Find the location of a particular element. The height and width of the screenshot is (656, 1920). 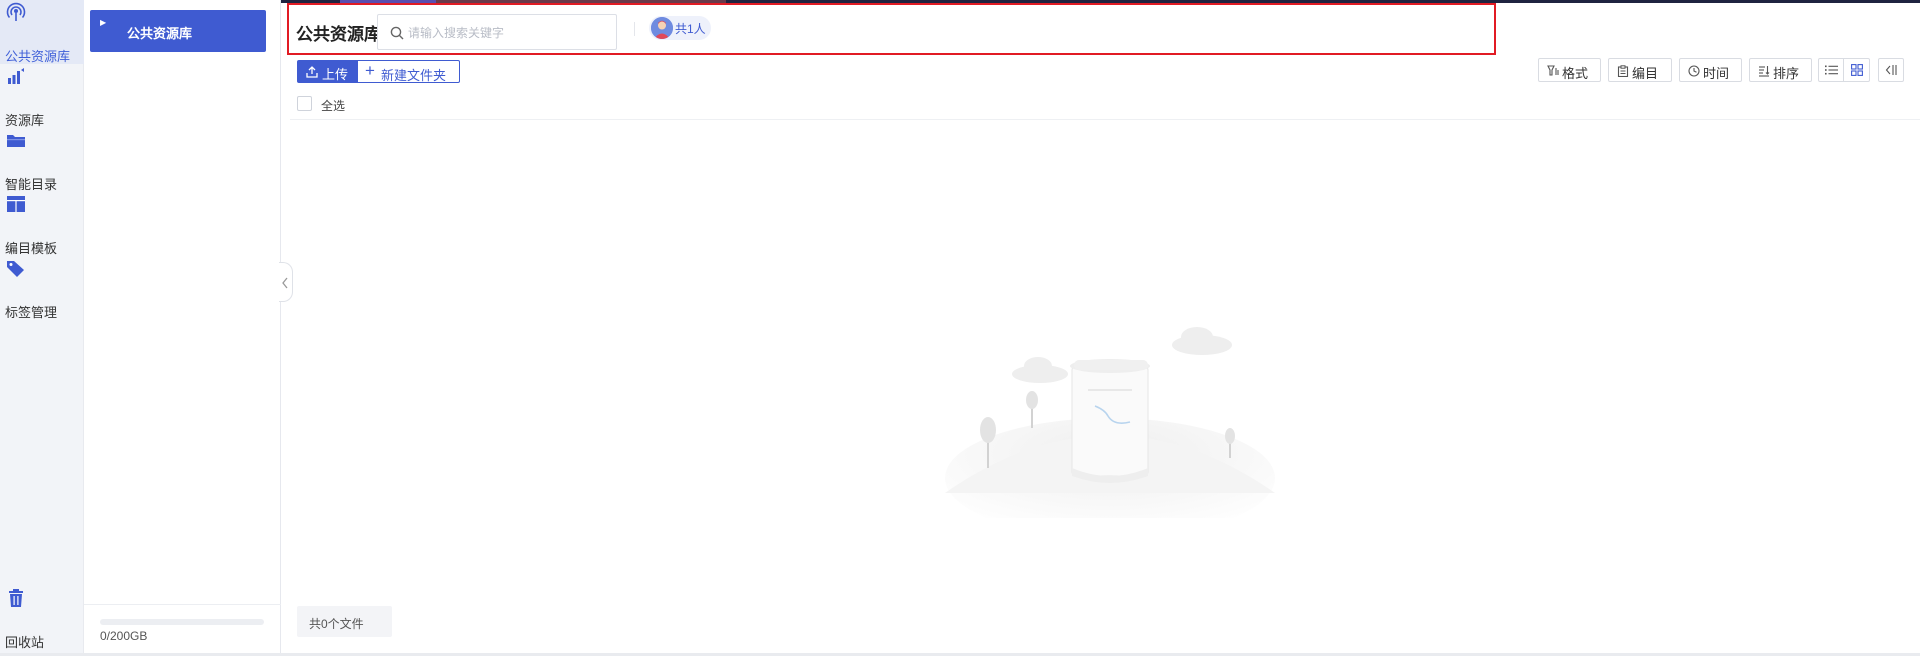

members-badge: 共1人 is located at coordinates (680, 28).